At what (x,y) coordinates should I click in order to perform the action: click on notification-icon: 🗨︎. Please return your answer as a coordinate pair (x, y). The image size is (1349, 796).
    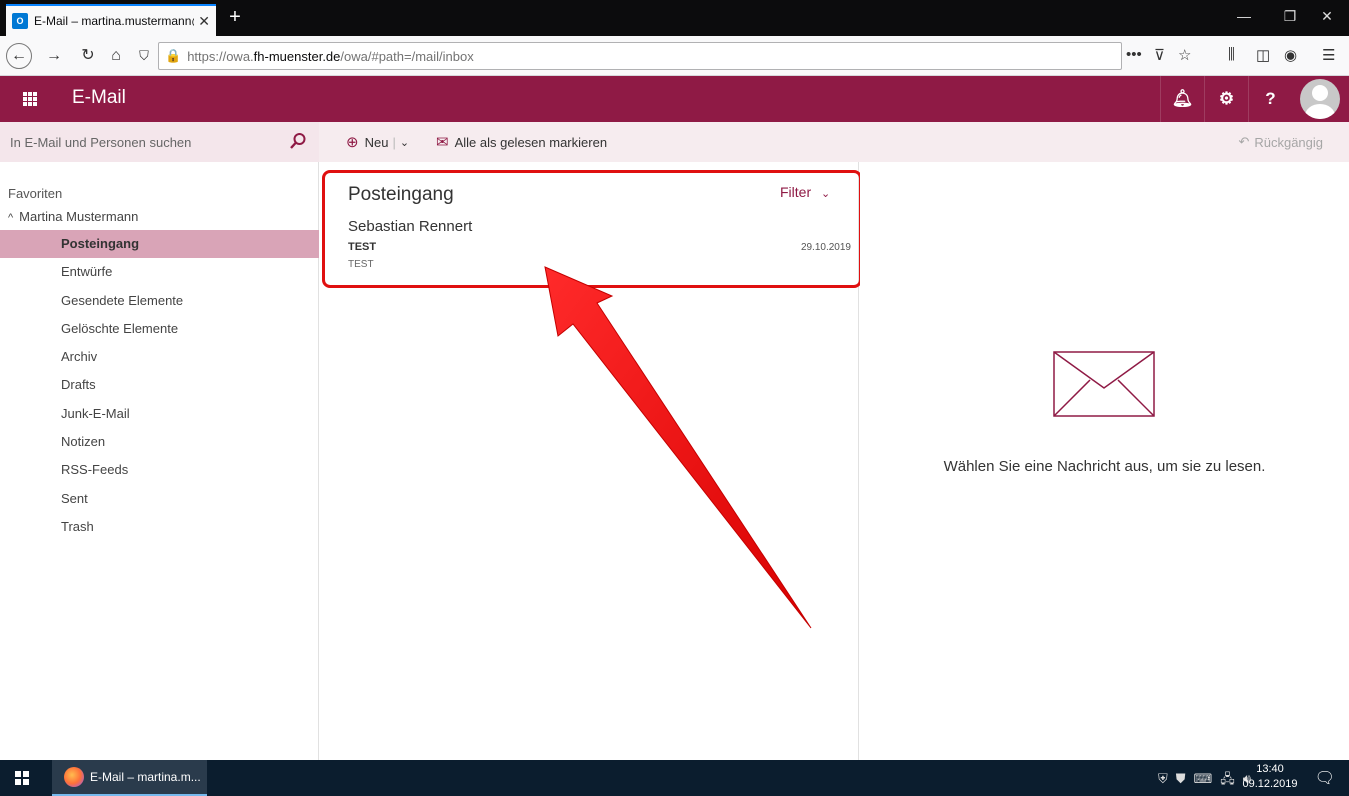
    Looking at the image, I should click on (1325, 778).